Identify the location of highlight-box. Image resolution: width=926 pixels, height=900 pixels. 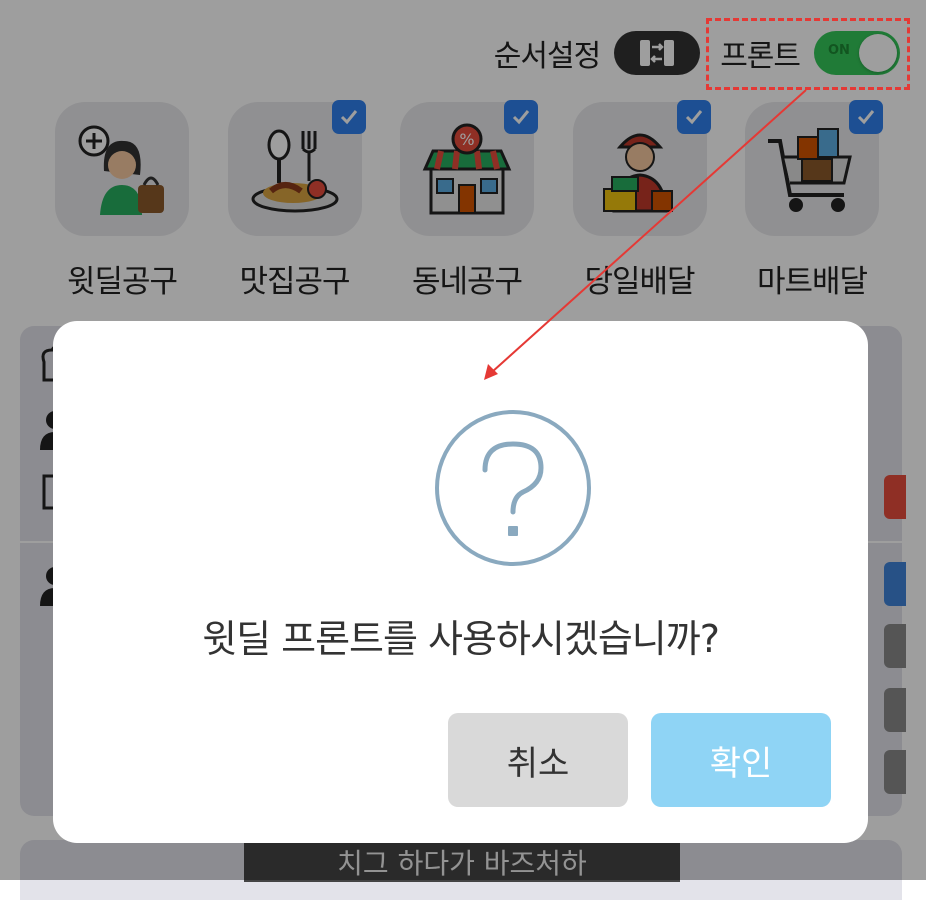
(808, 54).